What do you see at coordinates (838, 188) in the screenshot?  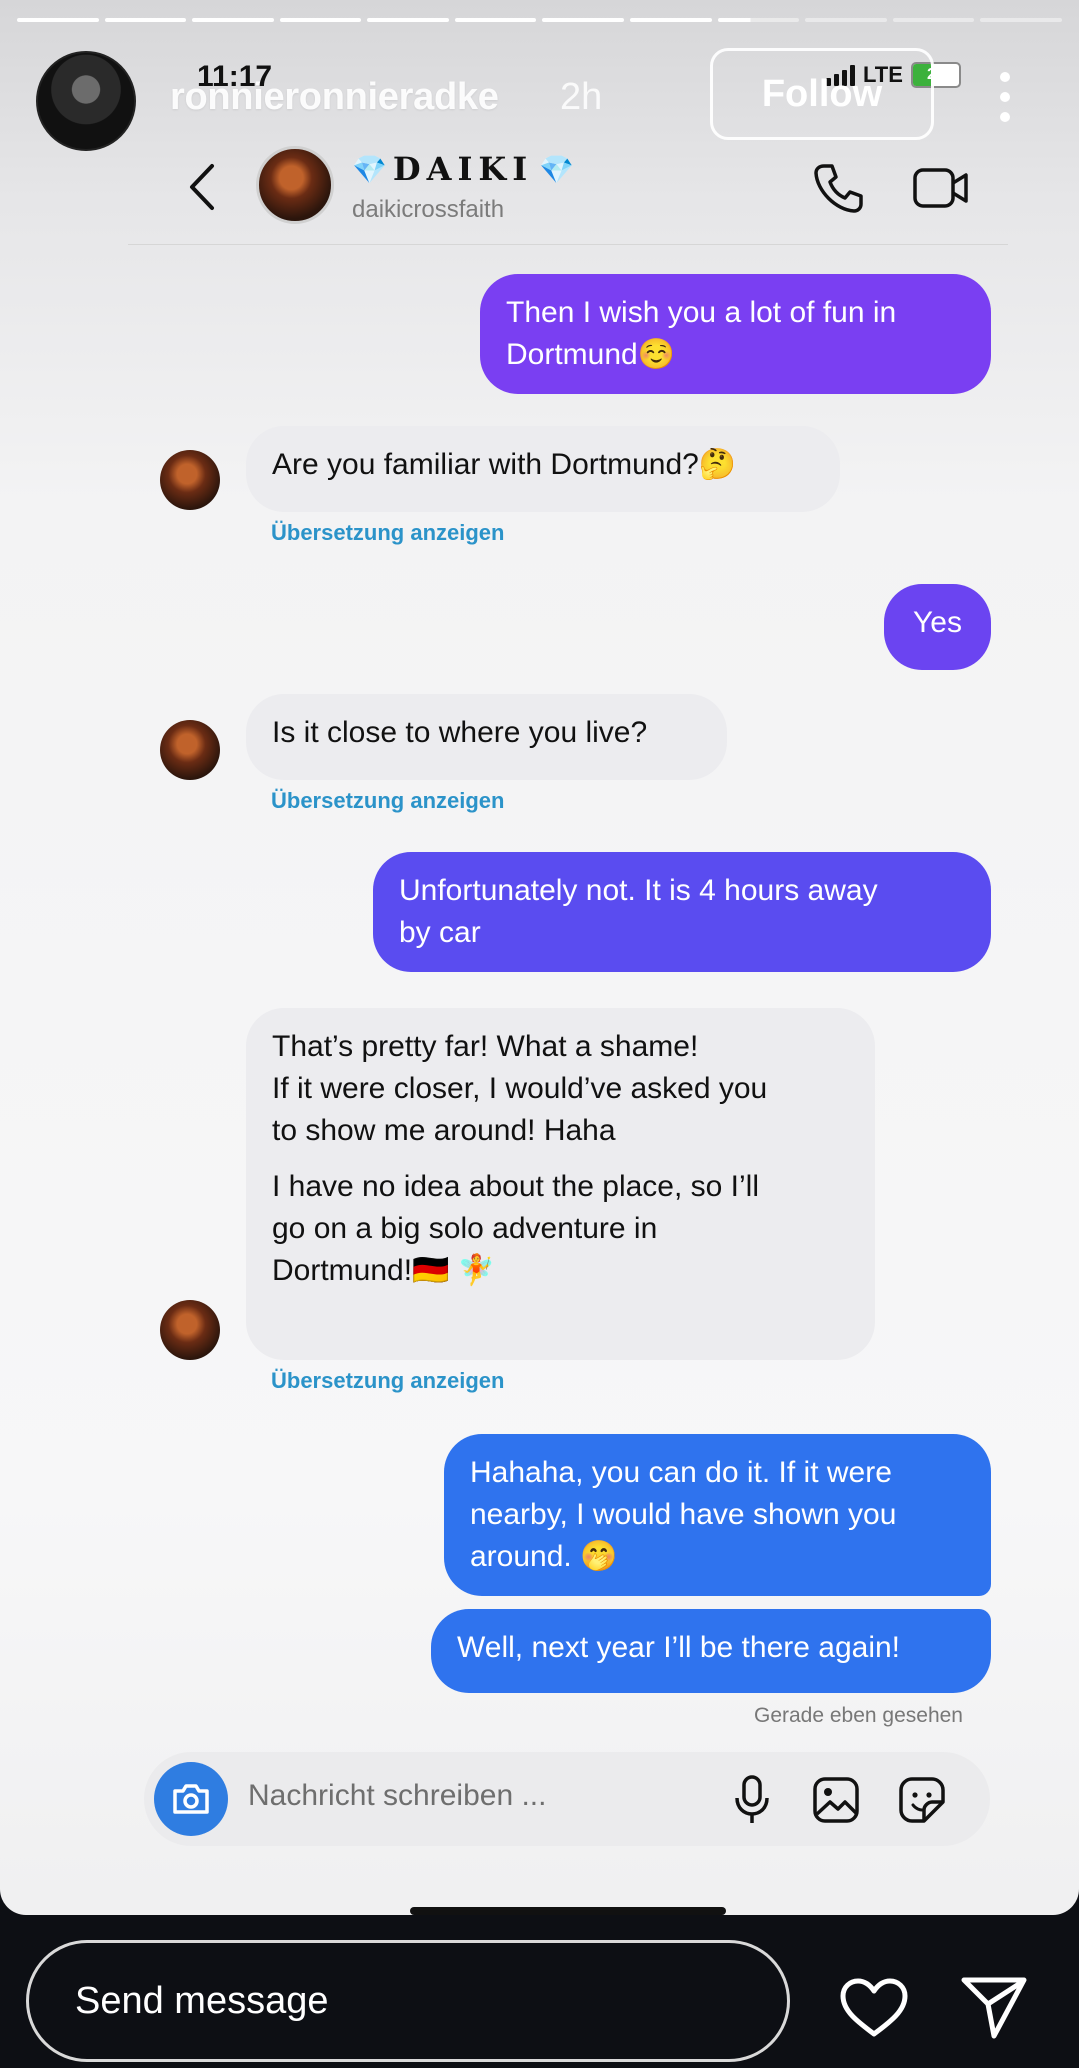 I see `phone-icon` at bounding box center [838, 188].